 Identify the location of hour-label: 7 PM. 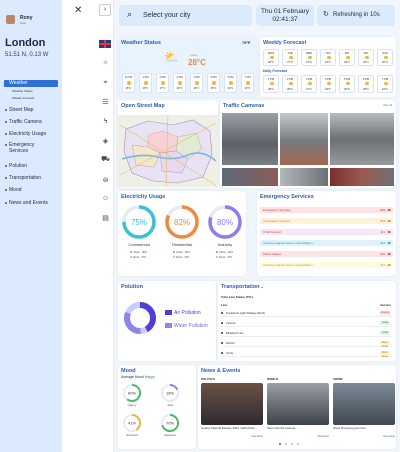
(247, 77).